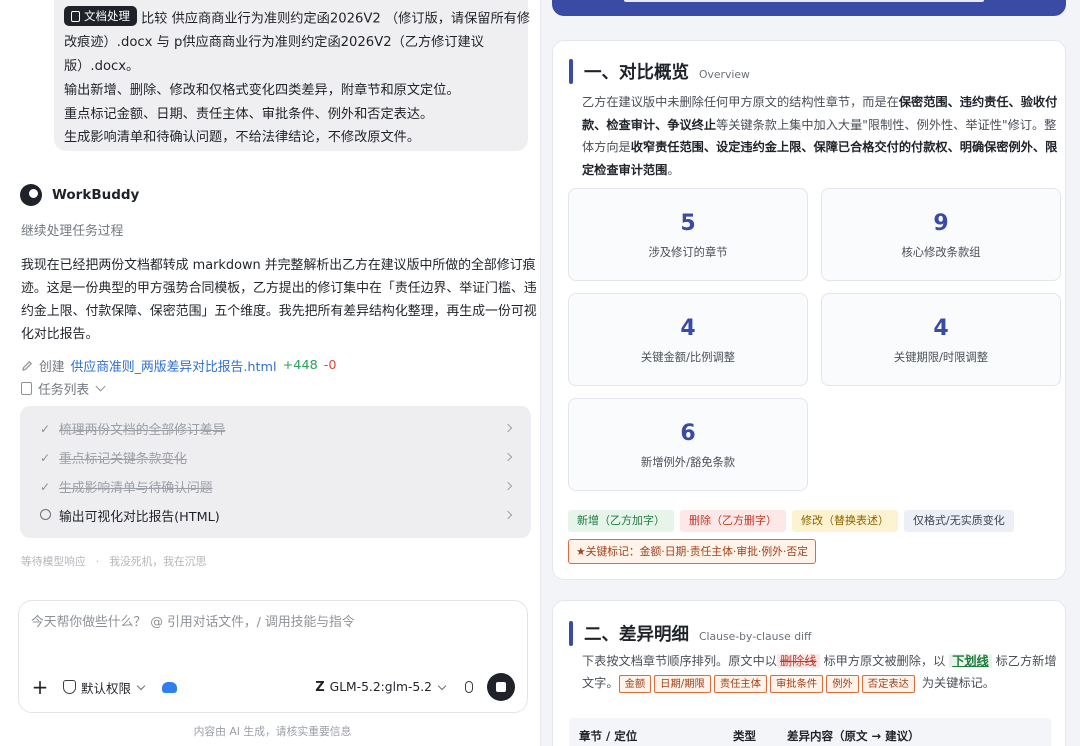 The width and height of the screenshot is (1080, 746). Describe the element at coordinates (100, 16) in the screenshot. I see `skill-tag: 文档处理` at that location.